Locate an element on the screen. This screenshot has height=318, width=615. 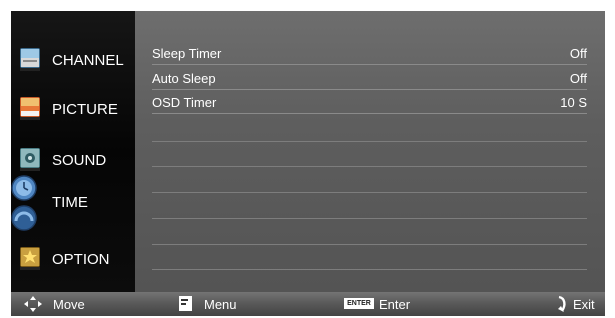
sidebar-item-label: TIME is located at coordinates (70, 202).